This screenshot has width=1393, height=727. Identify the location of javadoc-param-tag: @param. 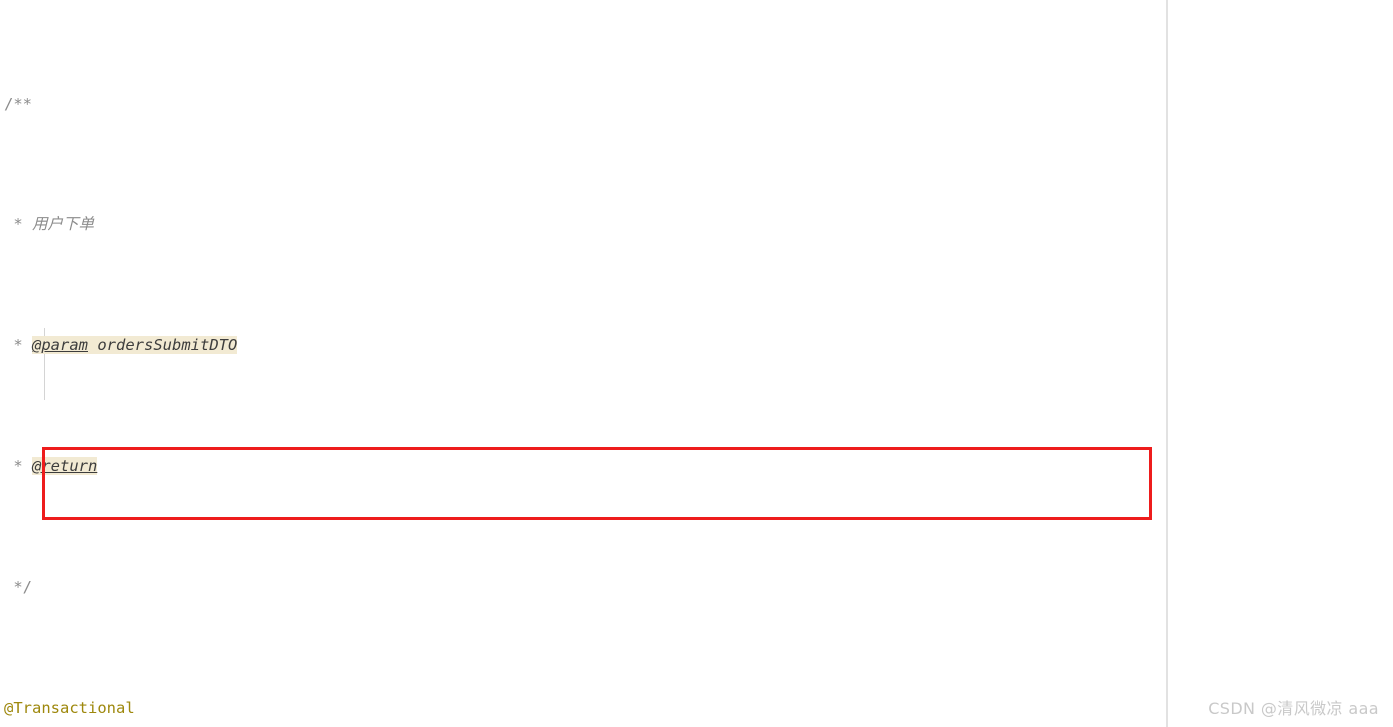
(60, 345).